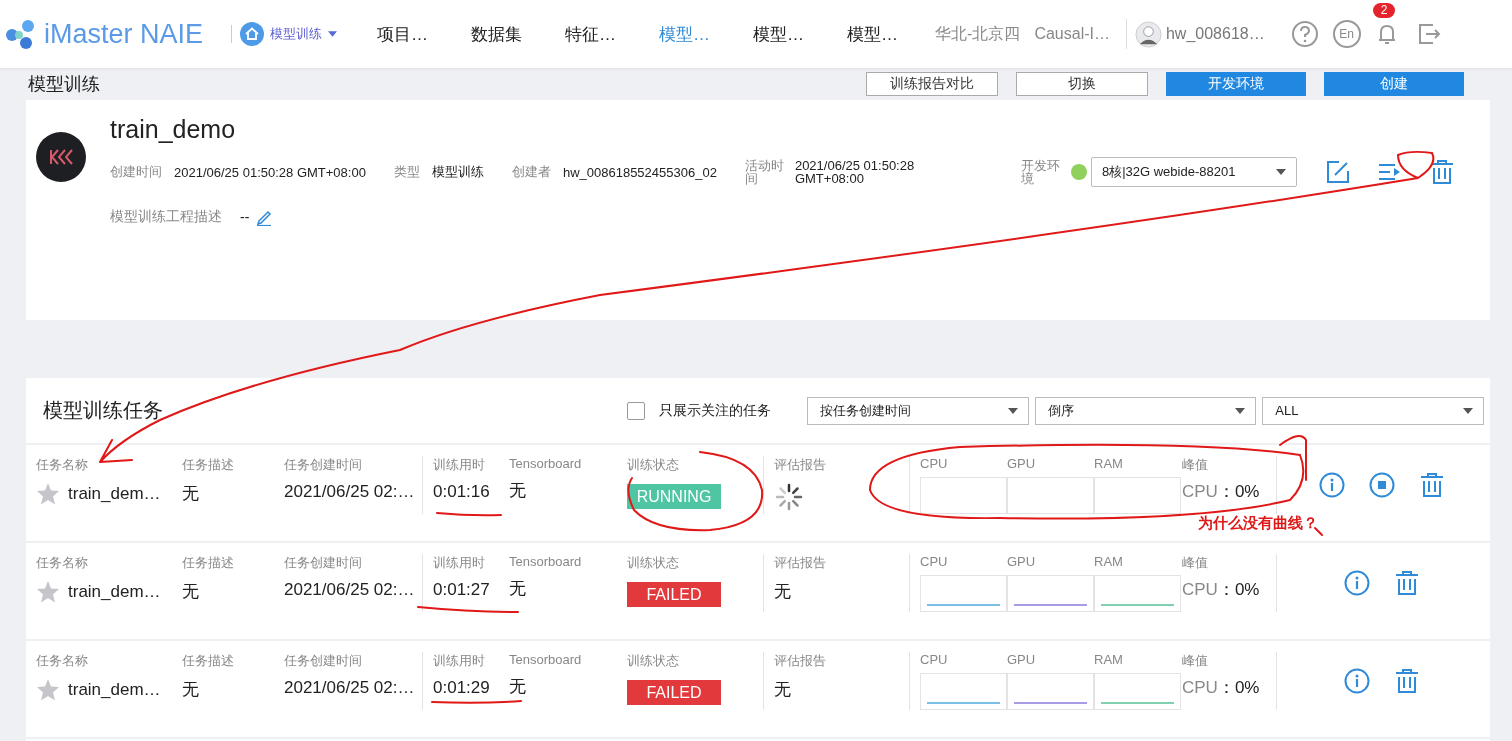 Image resolution: width=1512 pixels, height=741 pixels. Describe the element at coordinates (1082, 84) in the screenshot. I see `toolbar-button: 切换` at that location.